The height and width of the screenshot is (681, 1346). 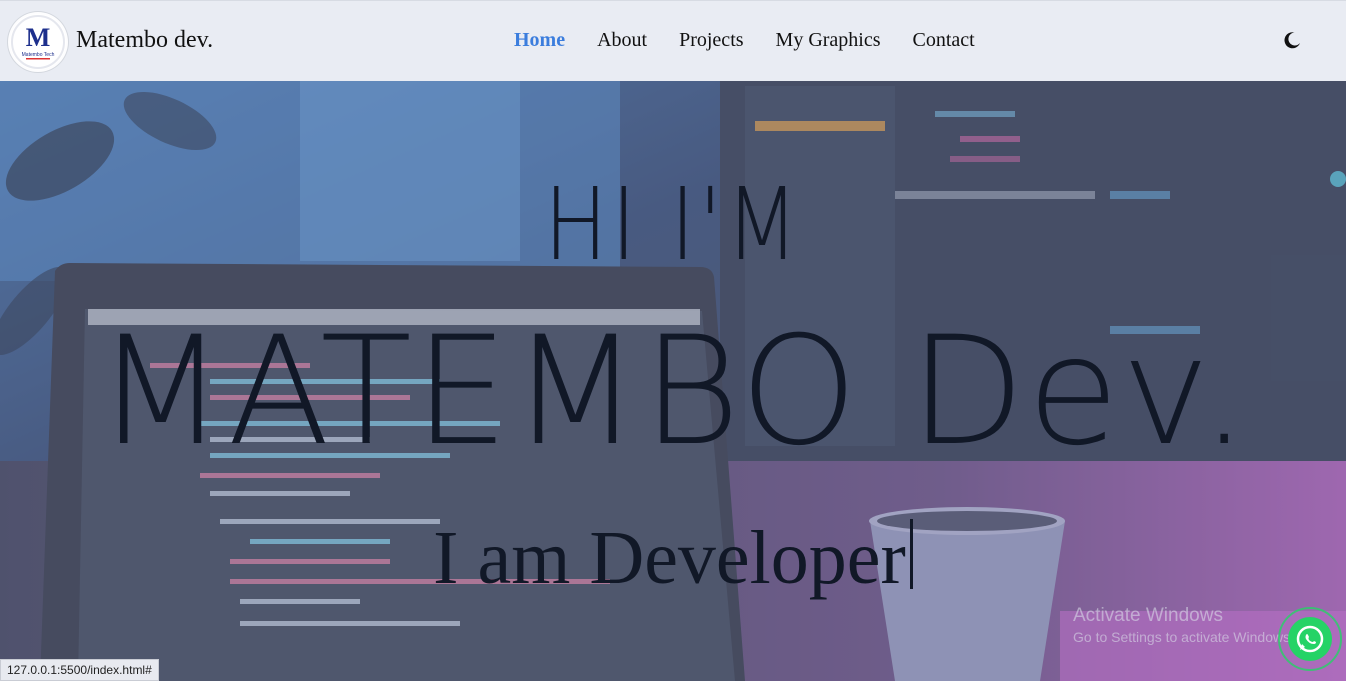 I want to click on hero-role-text: I am Developer, so click(x=669, y=558).